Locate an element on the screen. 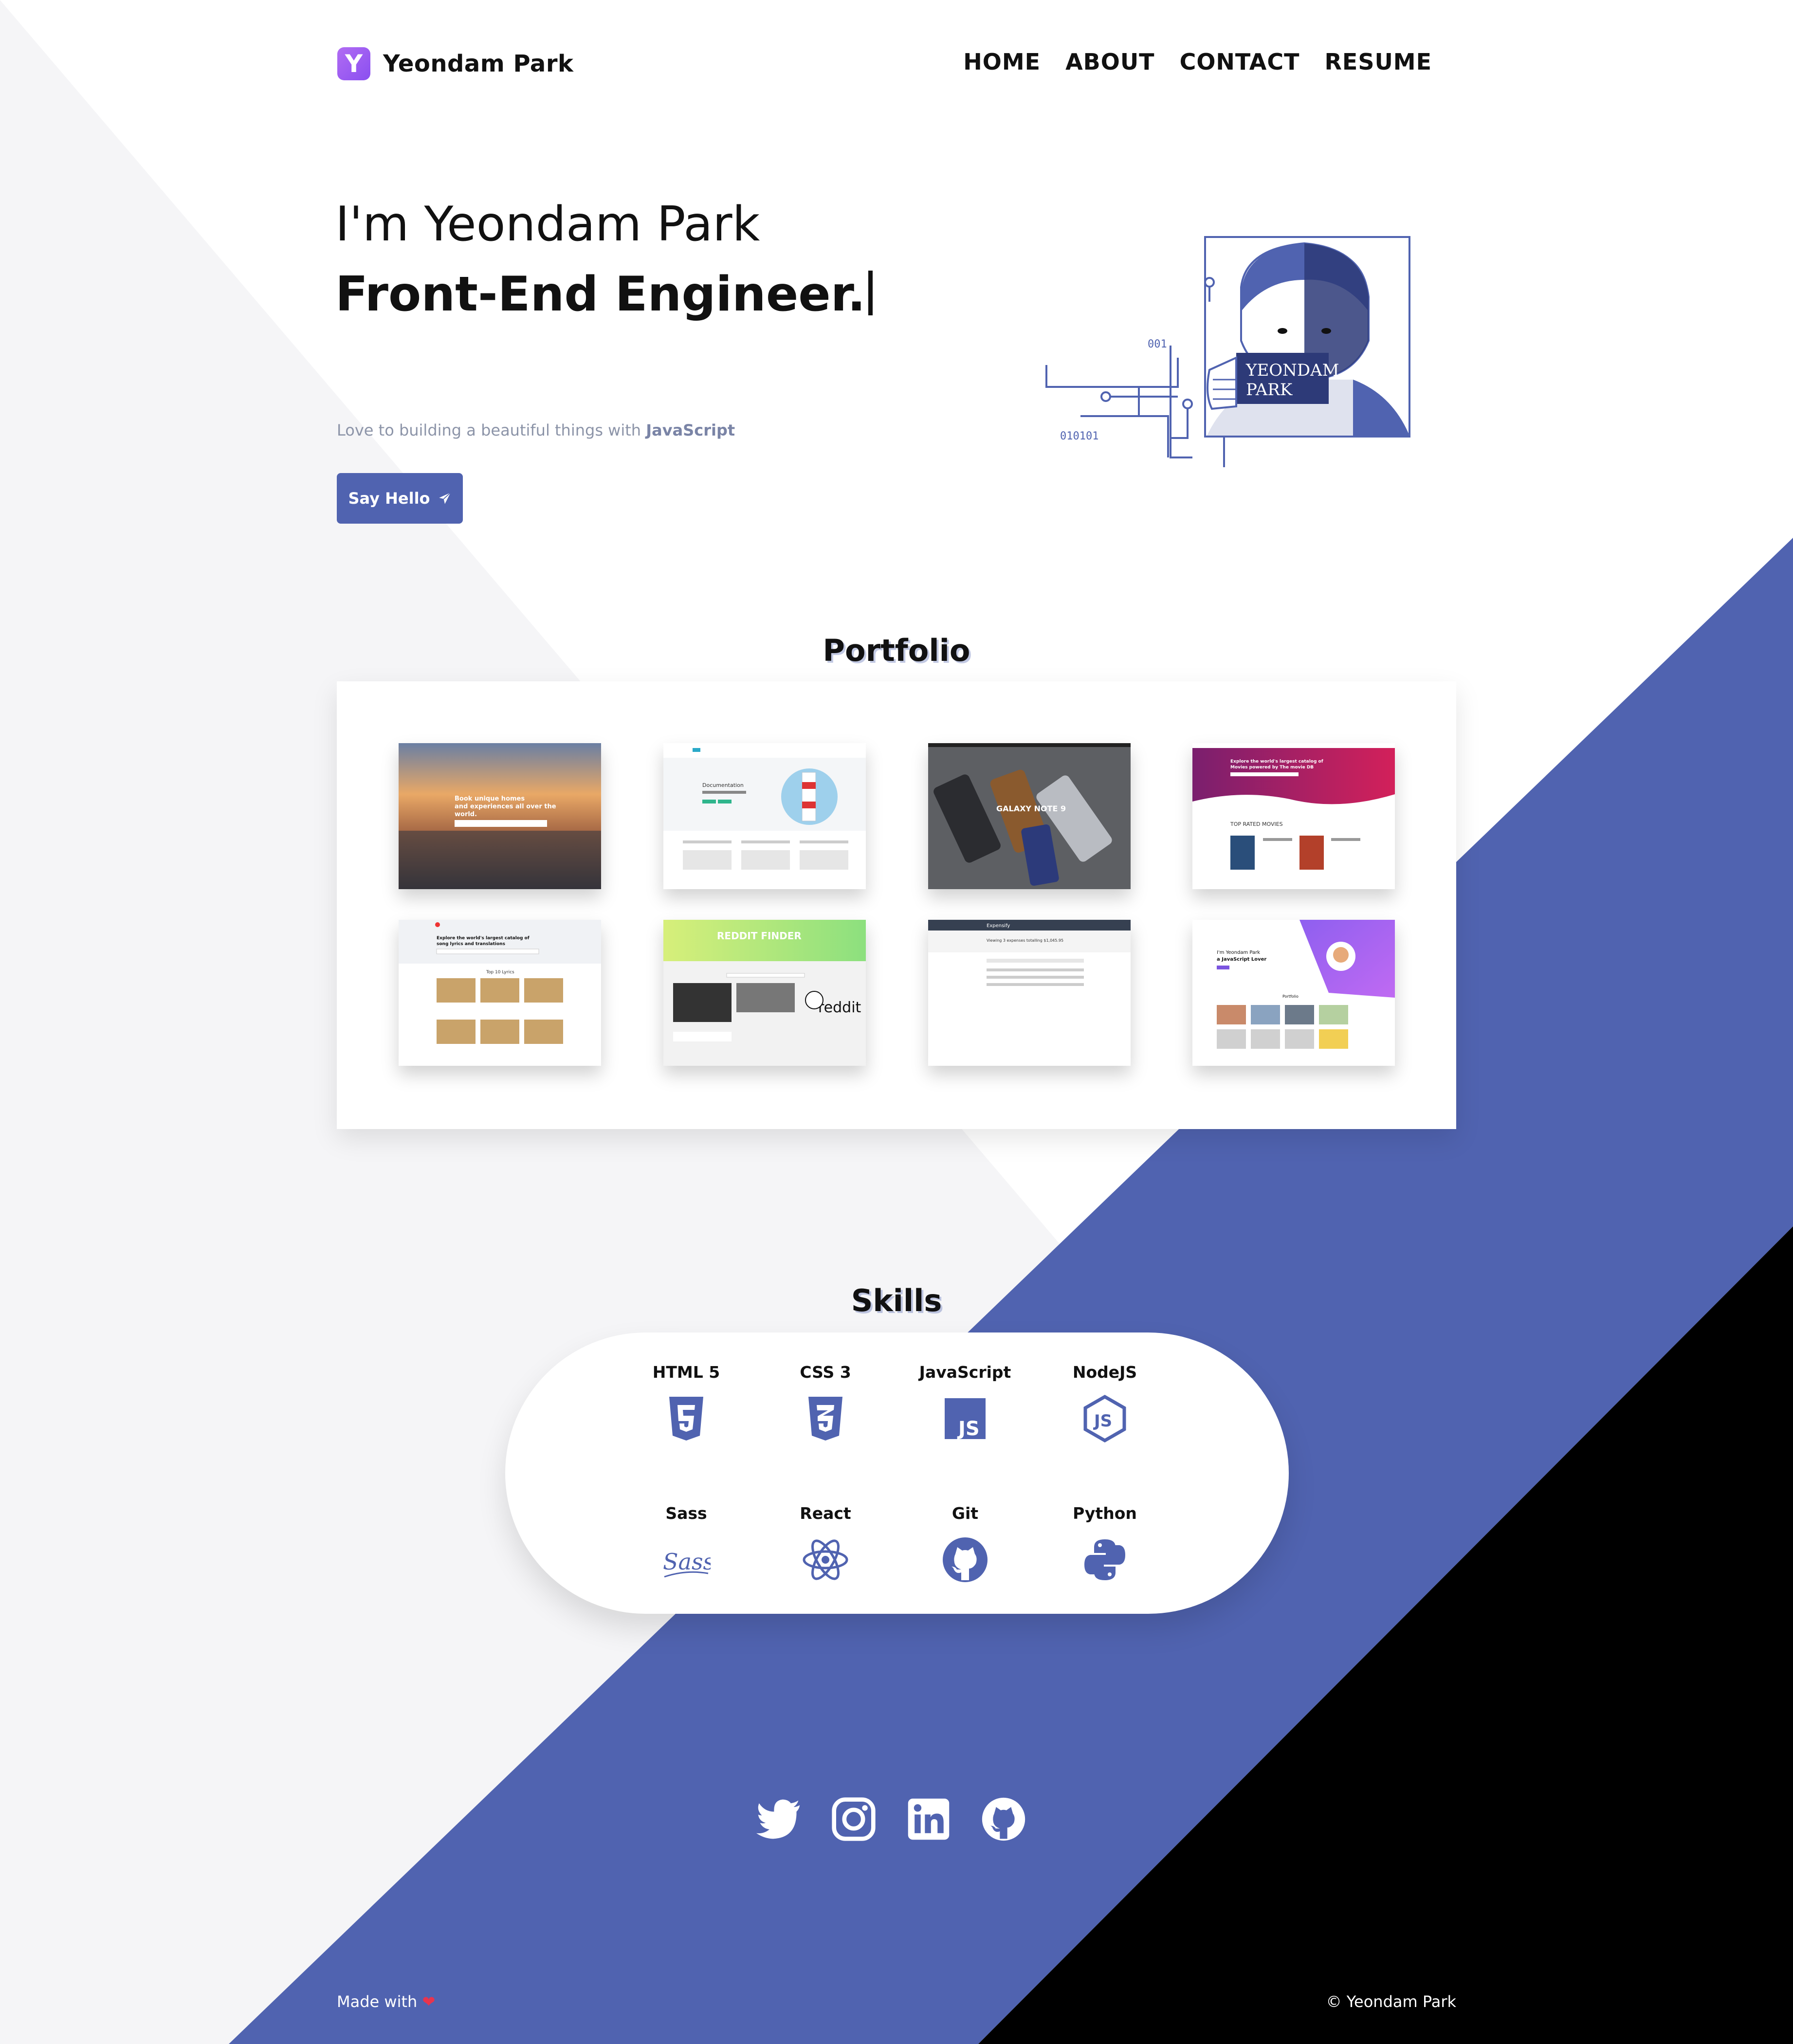 This screenshot has height=2044, width=1793. item-text-1: I'm Yeondam Park is located at coordinates (1238, 953).